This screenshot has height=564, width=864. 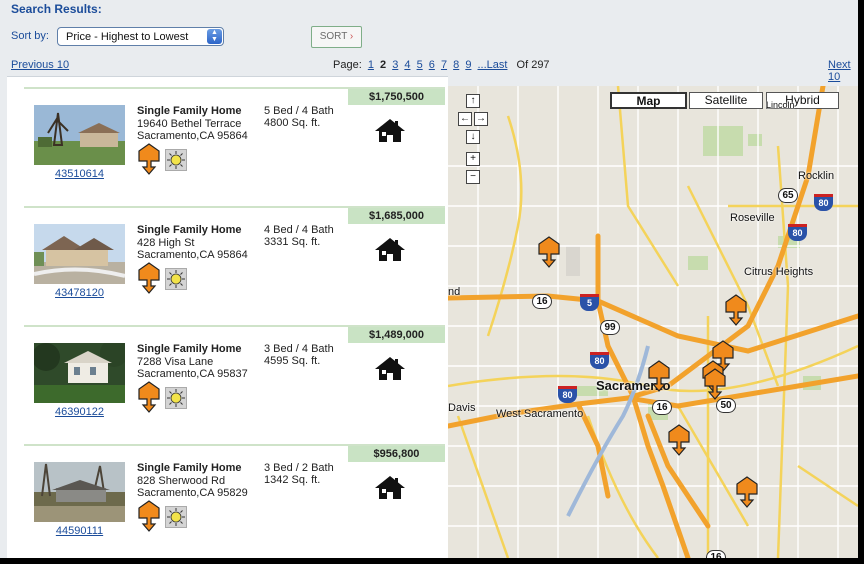 I want to click on listing-price: $1,750,500, so click(x=396, y=97).